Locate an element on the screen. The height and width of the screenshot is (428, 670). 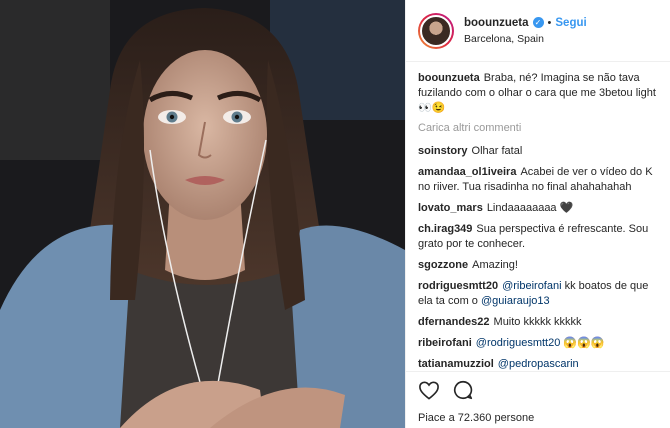
comment-item: lovato_mars Lindaaaaaaaa 🖤 is located at coordinates (538, 208).